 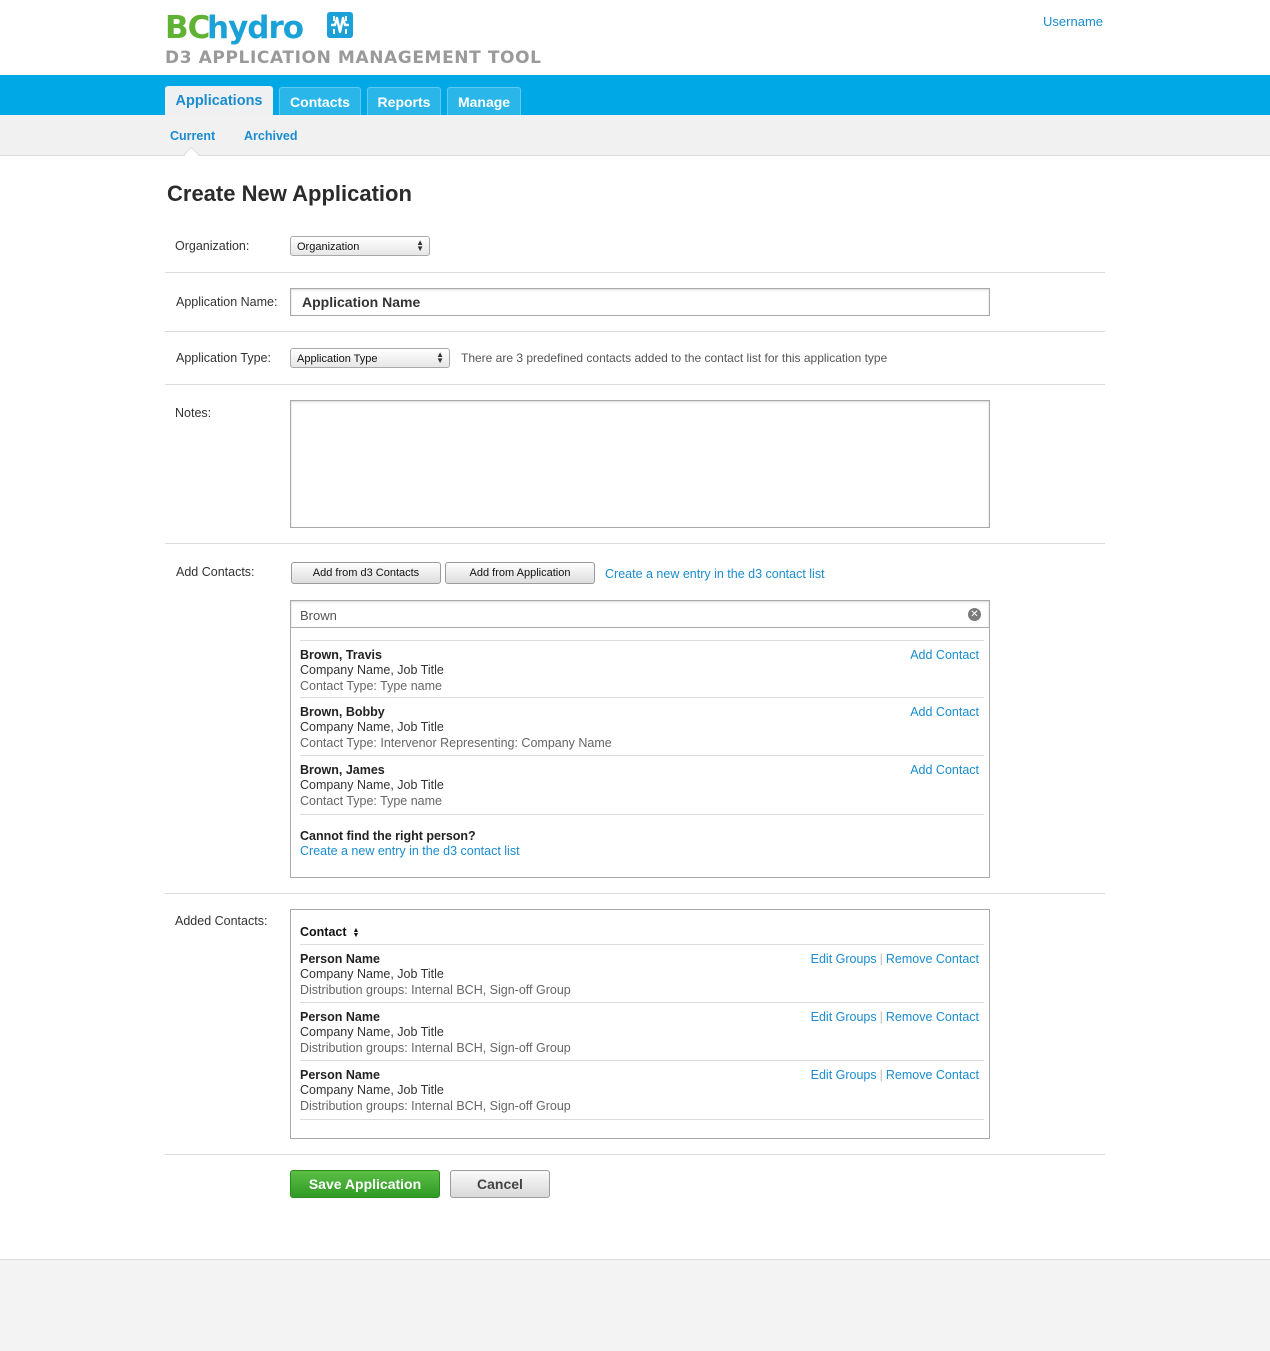 I want to click on add-from-application-button: Add from Application, so click(x=520, y=573).